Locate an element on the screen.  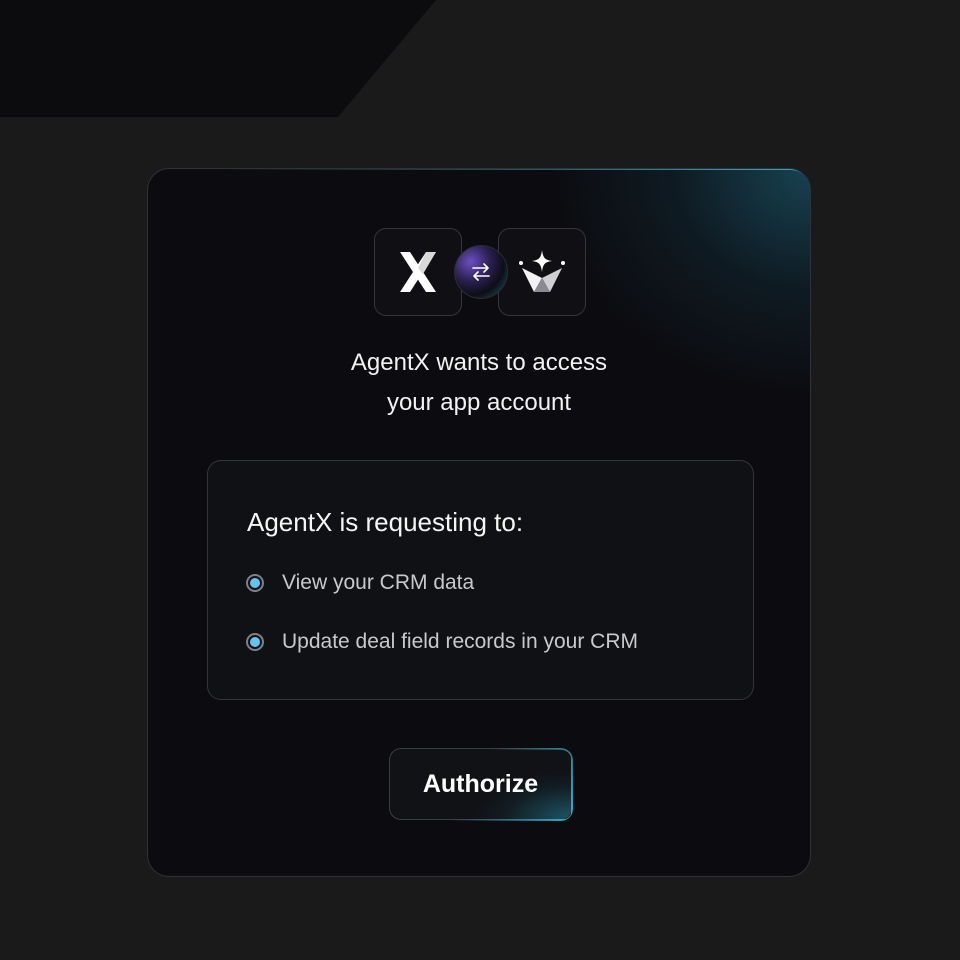
swap-arrows-icon is located at coordinates (481, 272).